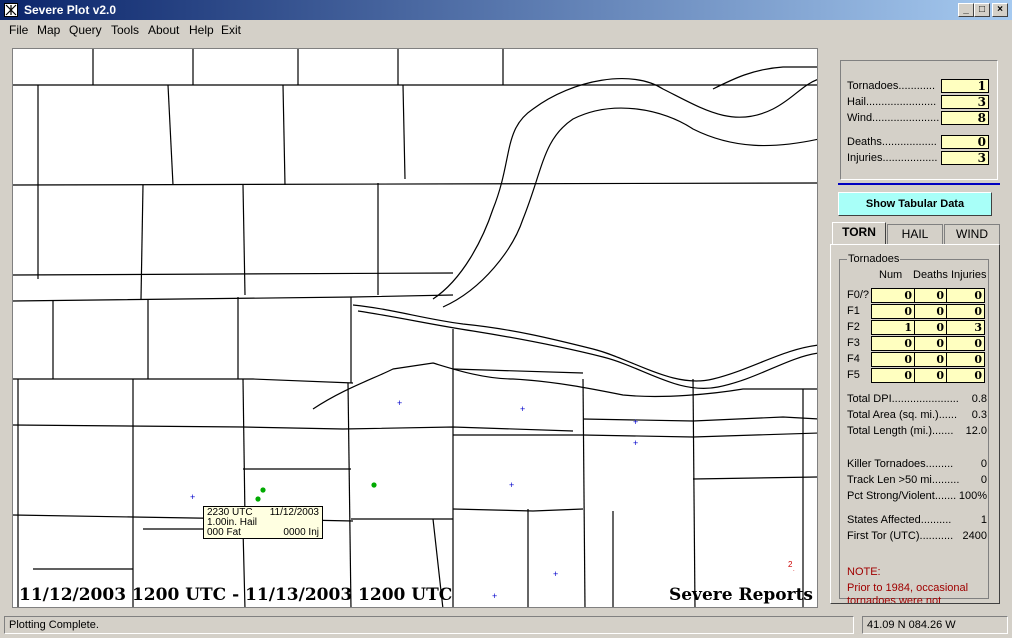 The height and width of the screenshot is (638, 1012). Describe the element at coordinates (935, 625) in the screenshot. I see `coordinates-readout: 41.09 N 084.26 W` at that location.